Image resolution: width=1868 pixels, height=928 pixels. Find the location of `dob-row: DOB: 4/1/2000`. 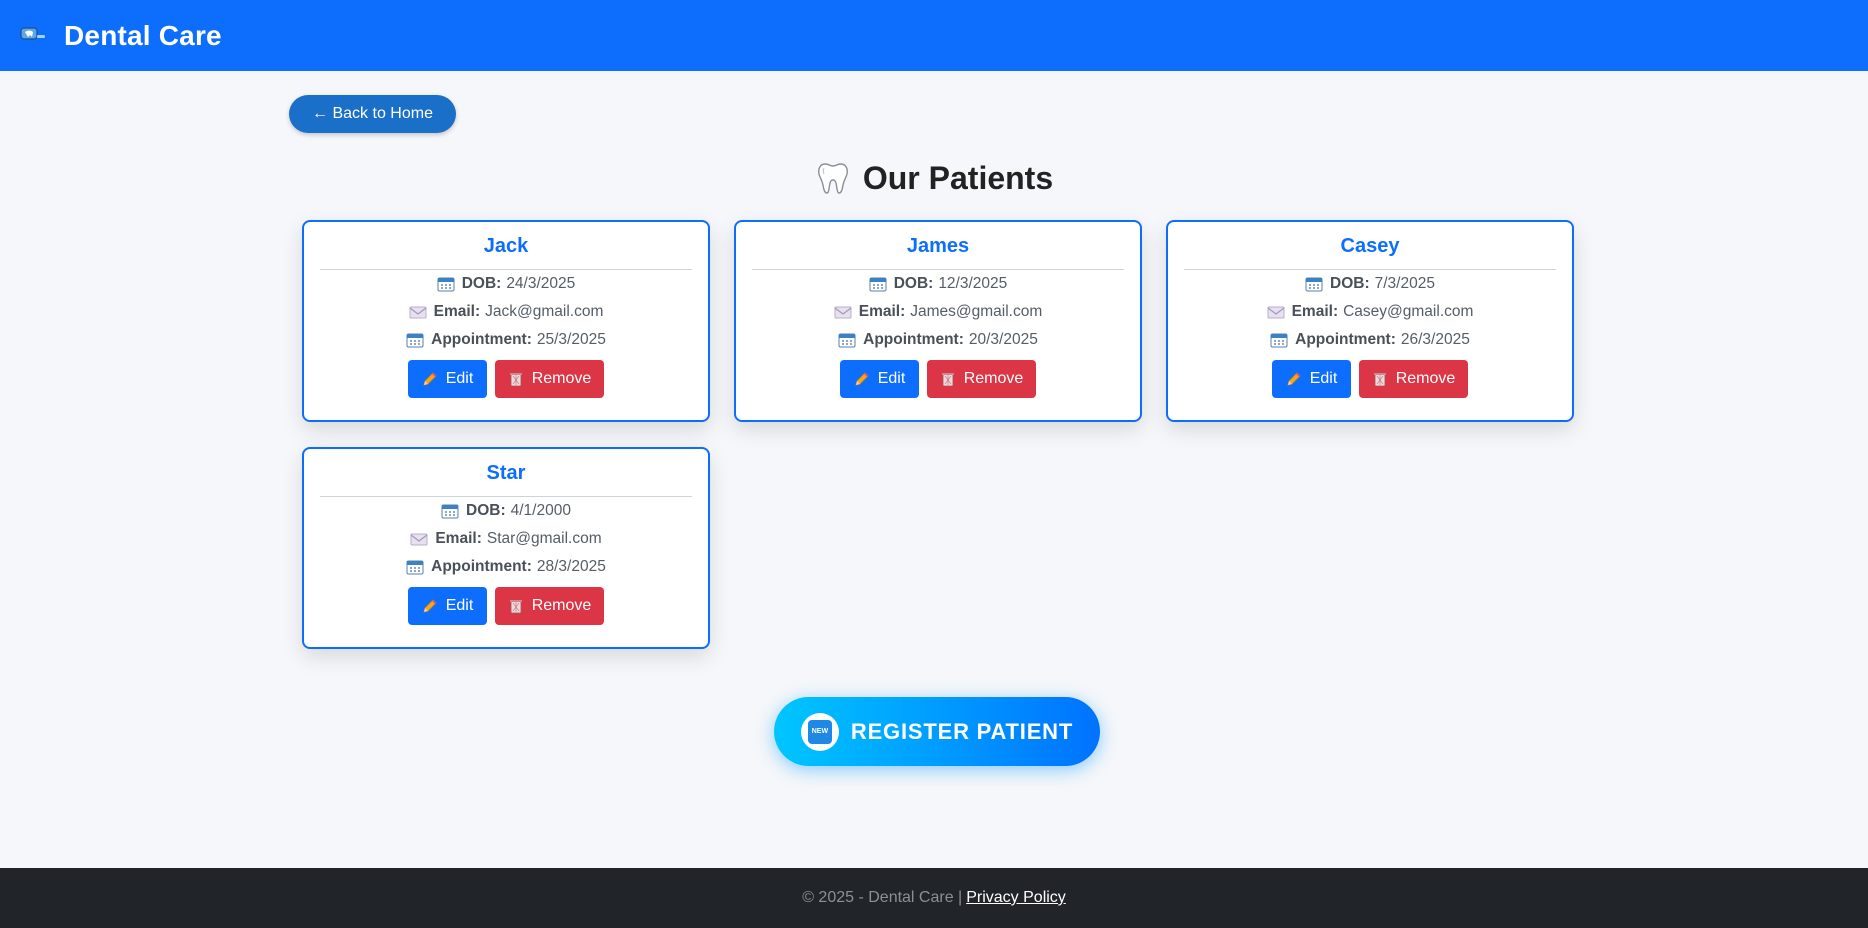

dob-row: DOB: 4/1/2000 is located at coordinates (506, 511).